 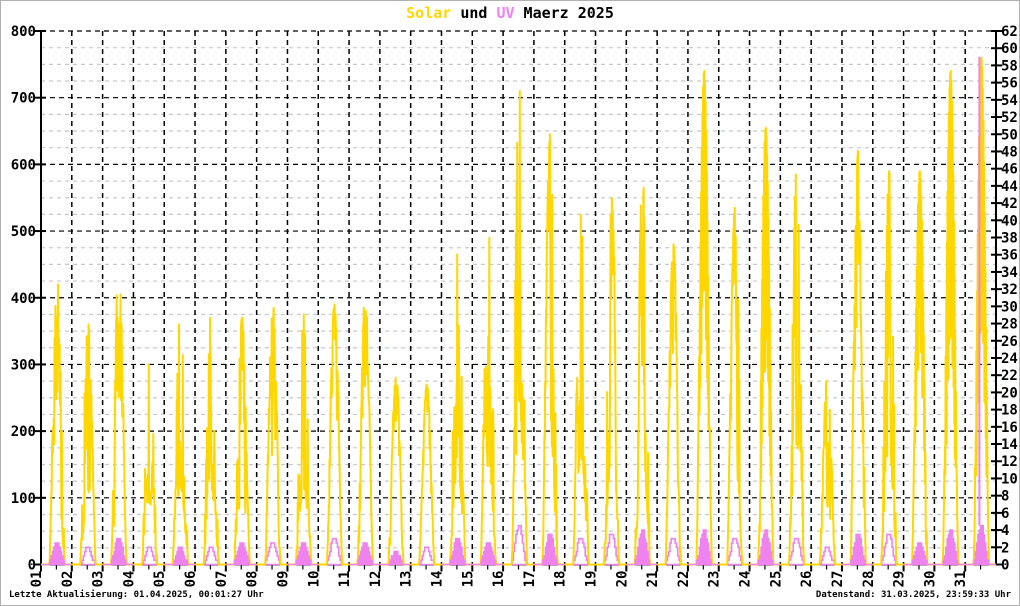 What do you see at coordinates (838, 579) in the screenshot?
I see `x-axis-day-label: 27` at bounding box center [838, 579].